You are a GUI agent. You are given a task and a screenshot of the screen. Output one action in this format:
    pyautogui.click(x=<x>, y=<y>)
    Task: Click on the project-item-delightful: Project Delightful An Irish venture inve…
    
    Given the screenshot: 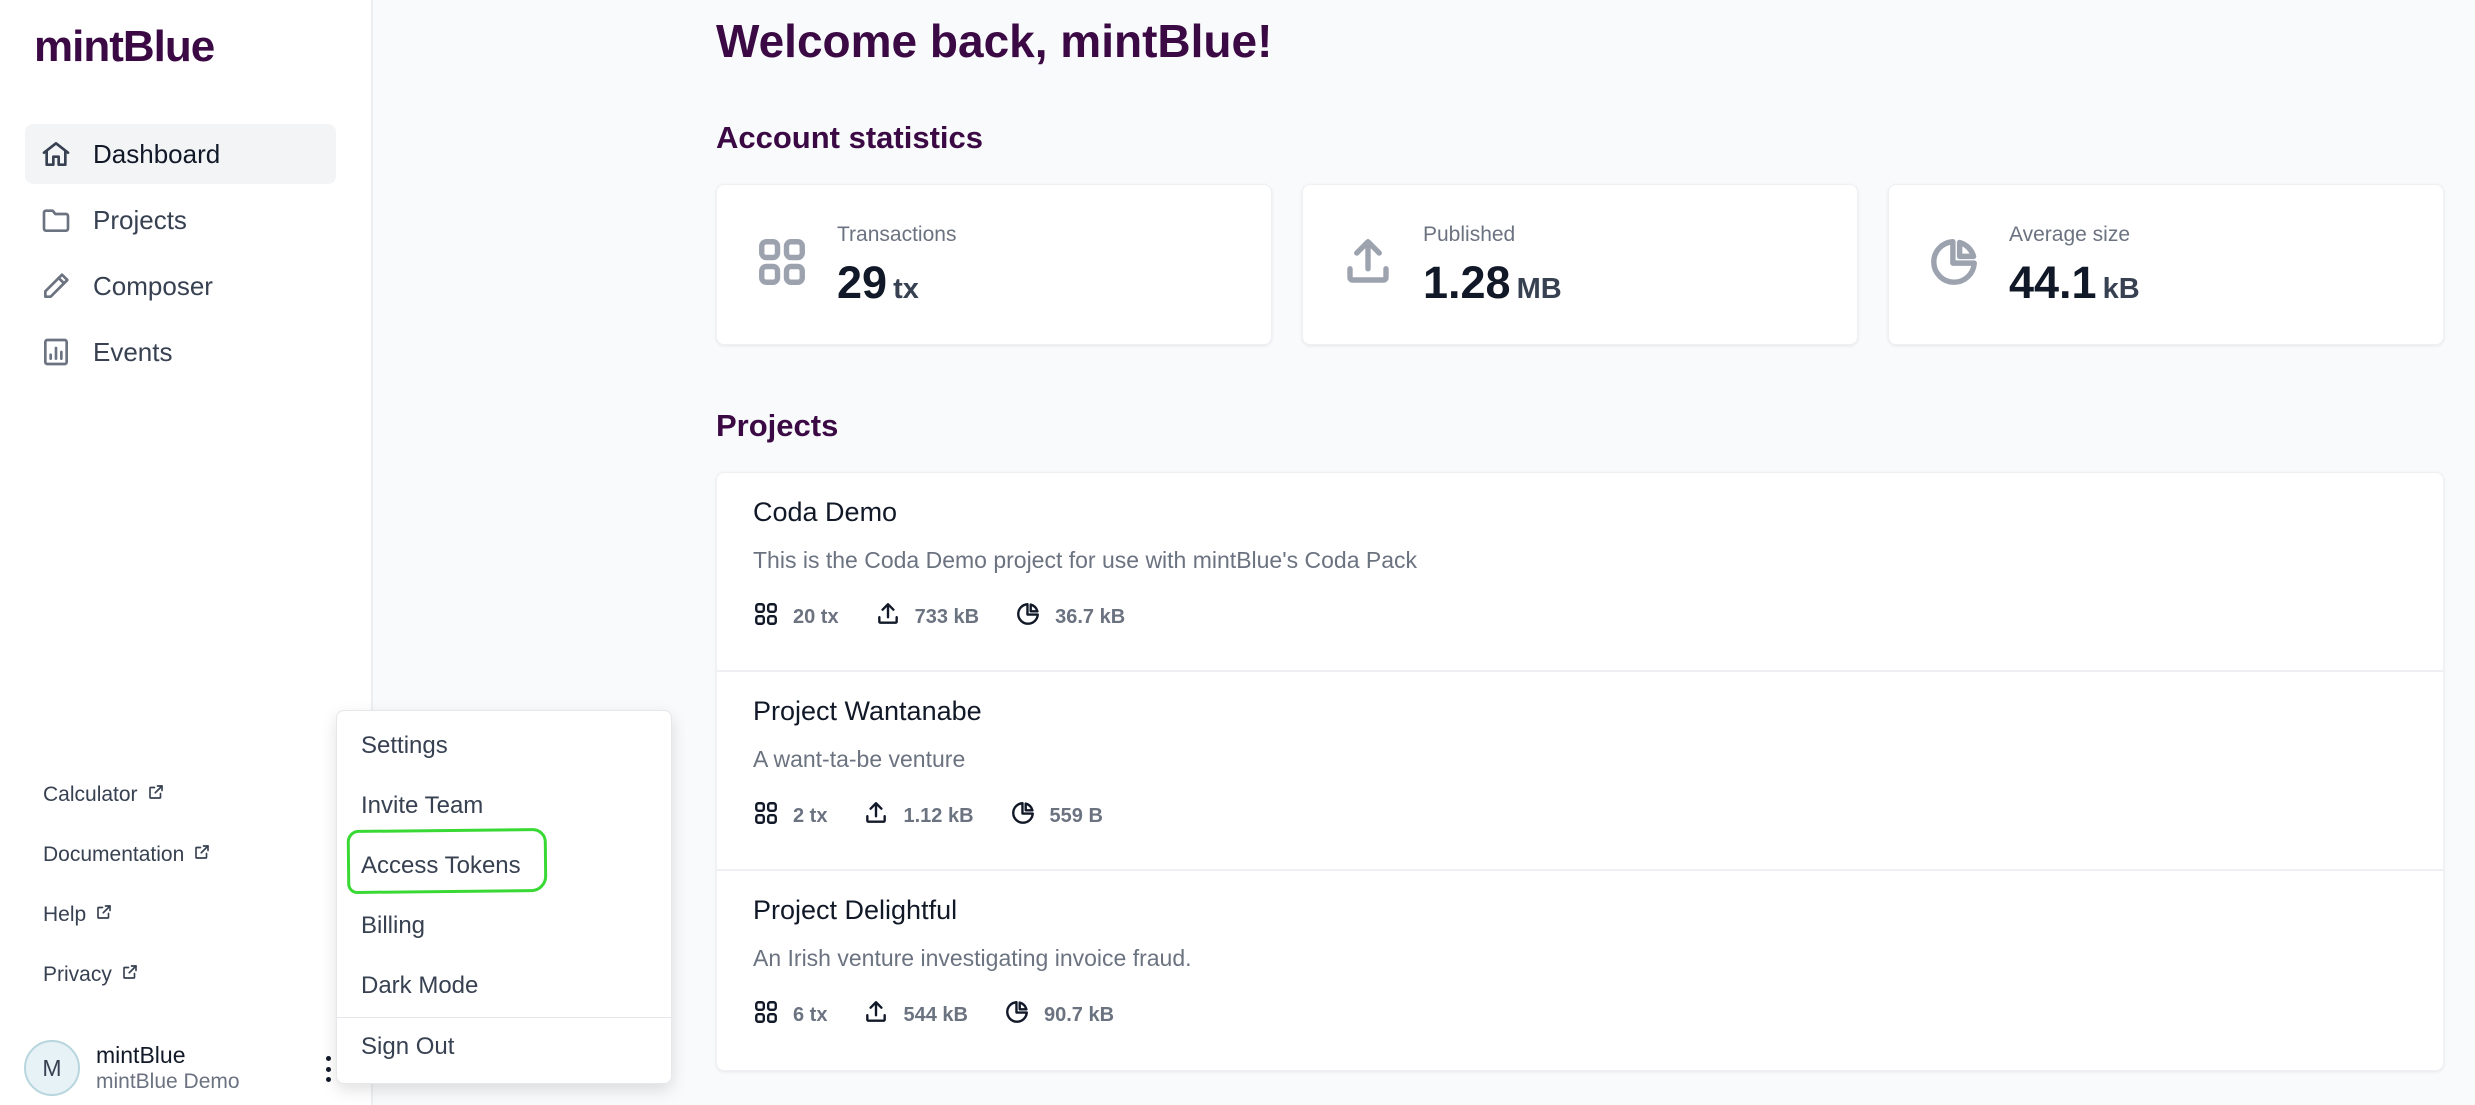 What is the action you would take?
    pyautogui.click(x=1580, y=970)
    